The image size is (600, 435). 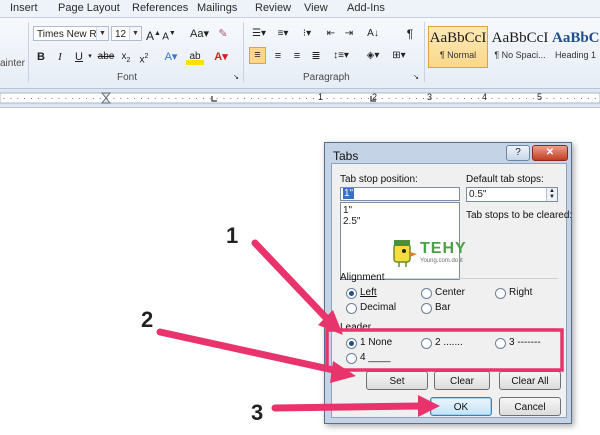 I want to click on grow-font-icon: A▲, so click(x=153, y=34).